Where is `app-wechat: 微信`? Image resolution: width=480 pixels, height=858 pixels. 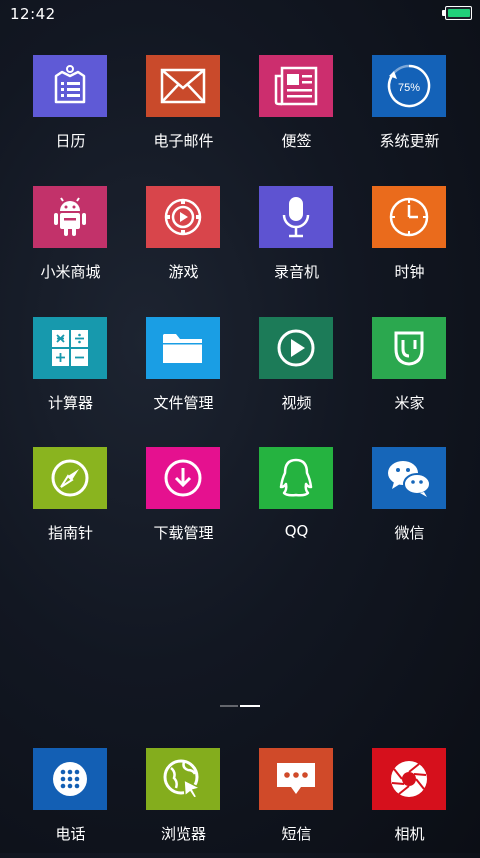
app-wechat: 微信 is located at coordinates (409, 502).